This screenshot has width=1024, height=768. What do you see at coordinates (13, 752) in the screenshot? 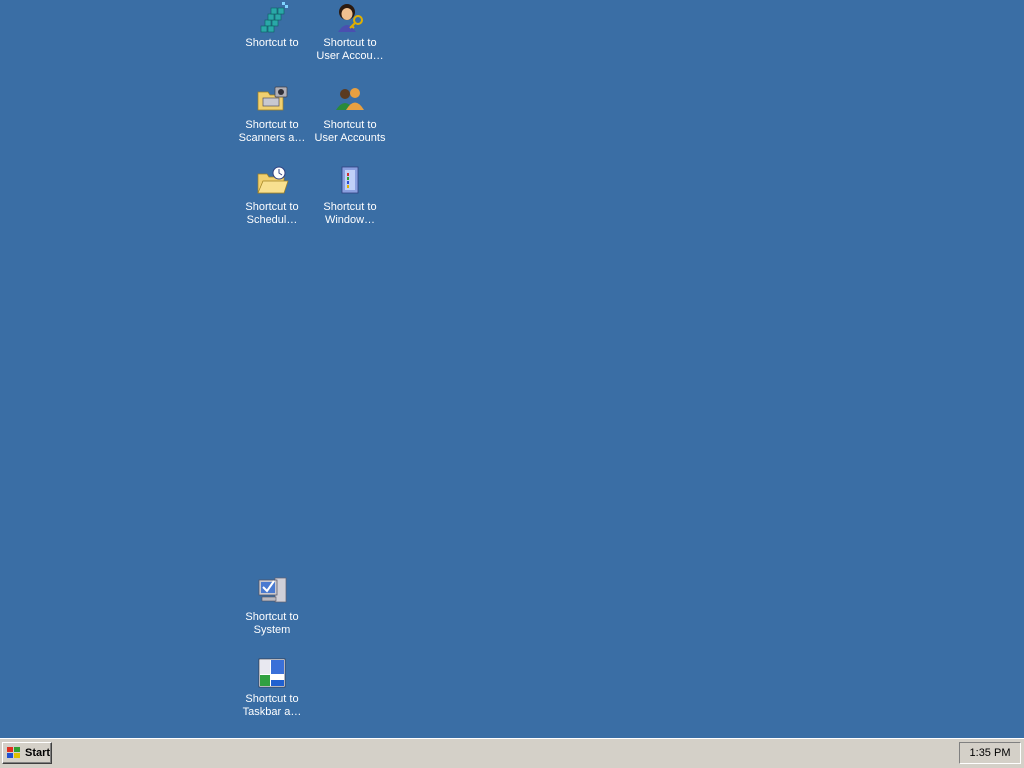
I see `windows-logo-icon` at bounding box center [13, 752].